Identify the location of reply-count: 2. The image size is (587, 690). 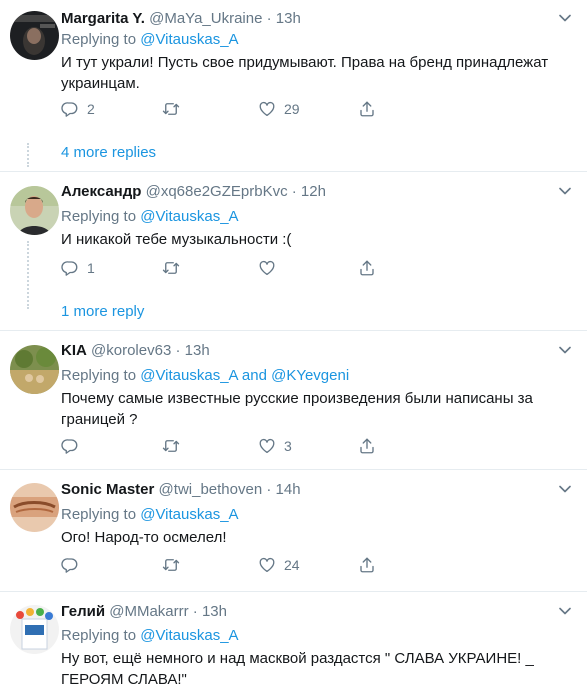
(91, 109).